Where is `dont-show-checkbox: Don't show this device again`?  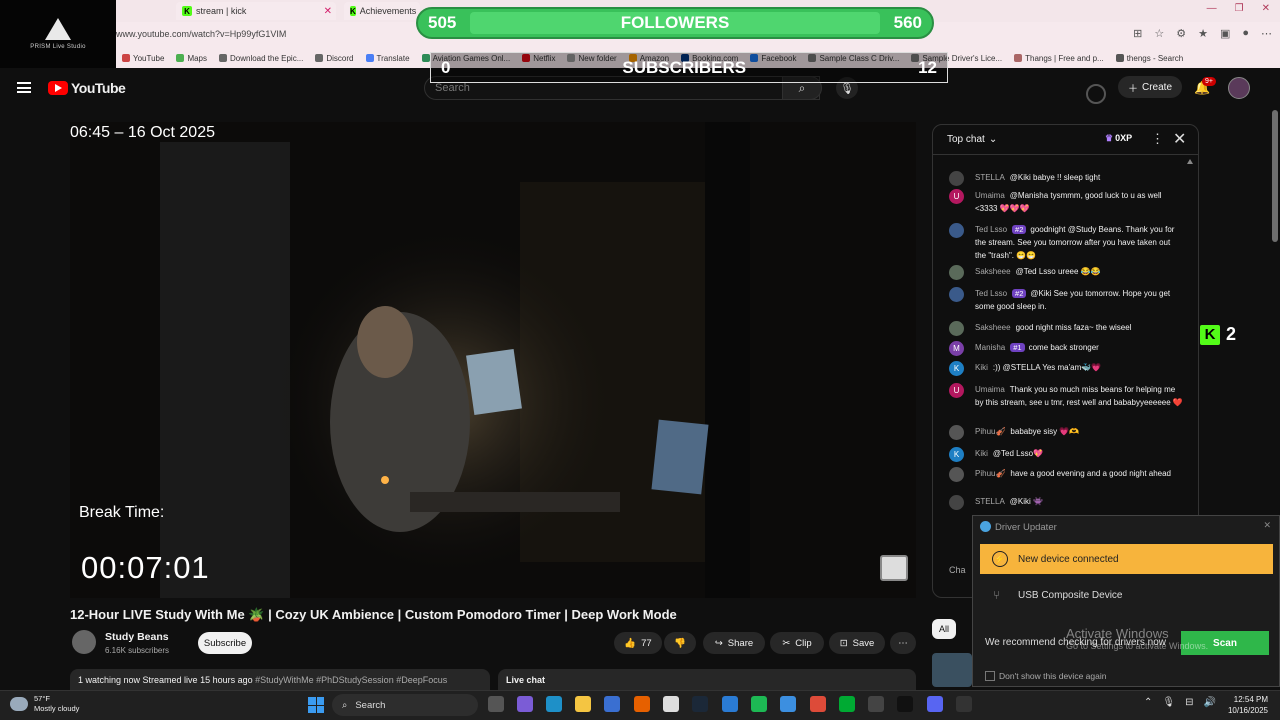
dont-show-checkbox: Don't show this device again is located at coordinates (1045, 676).